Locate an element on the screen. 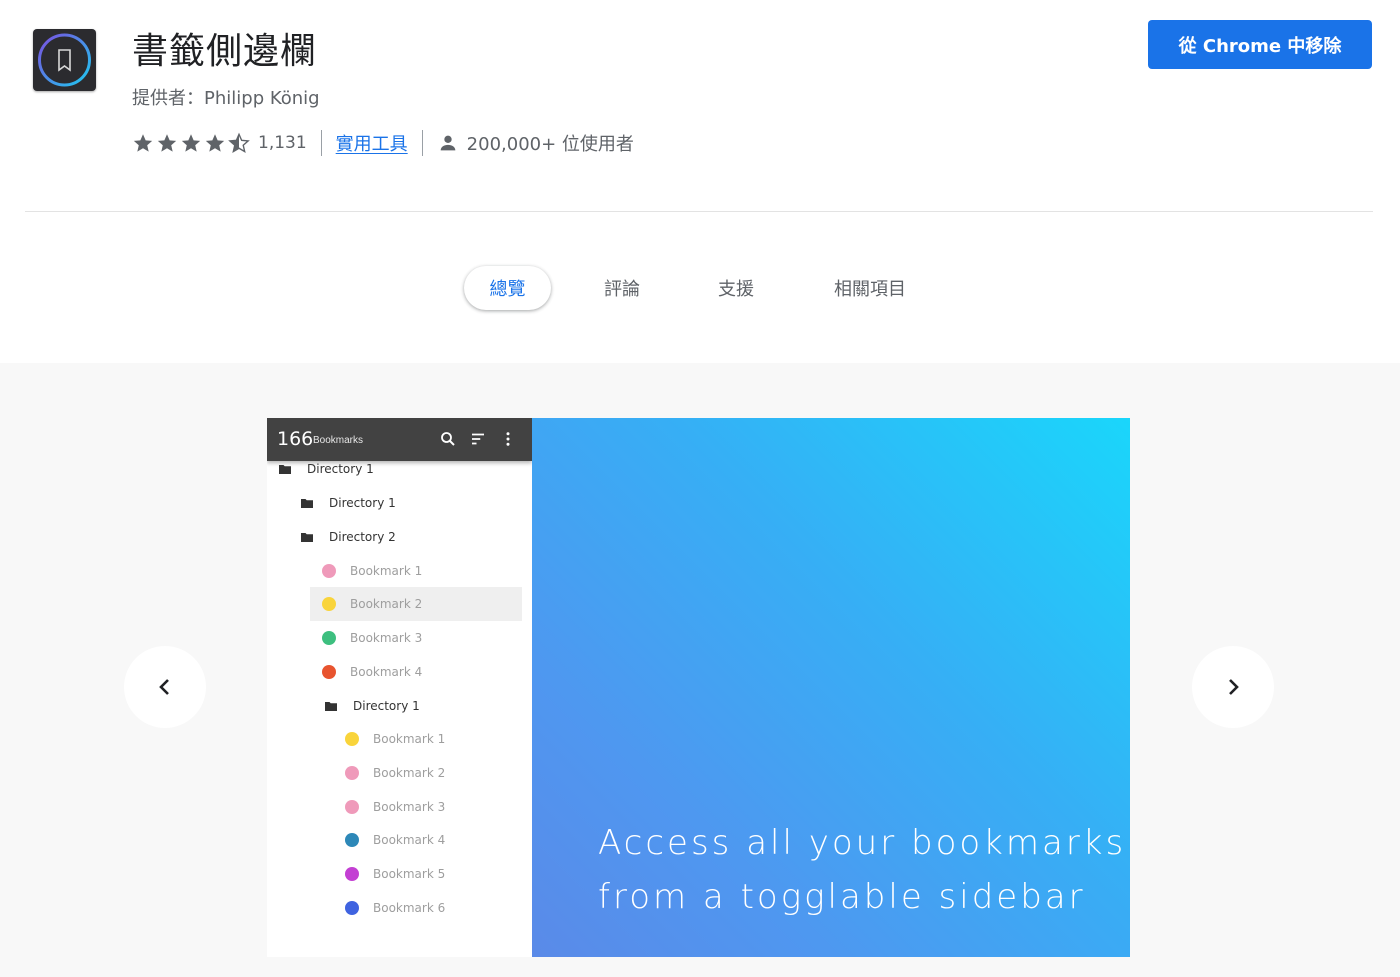  chevron-right-icon is located at coordinates (1234, 687).